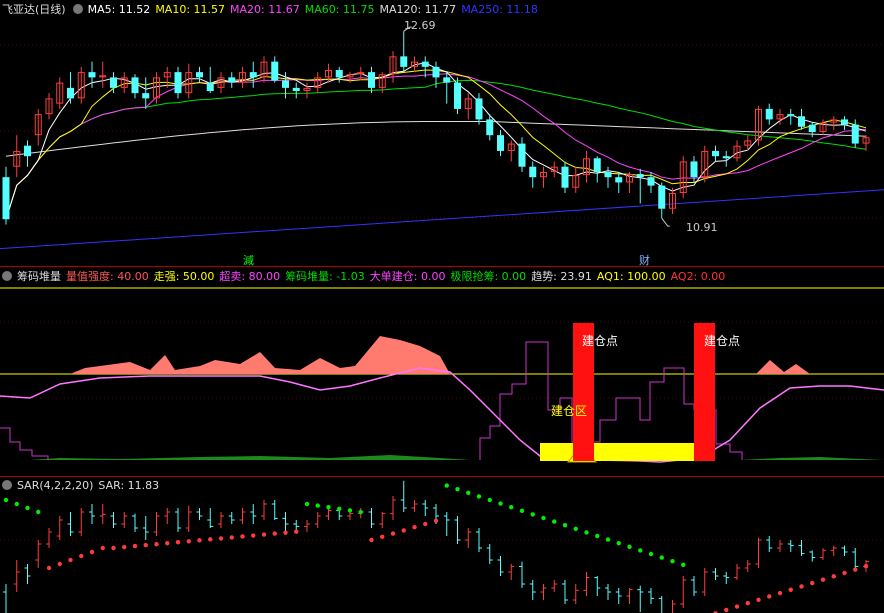 The height and width of the screenshot is (613, 884). Describe the element at coordinates (644, 260) in the screenshot. I see `finance-marker: 财` at that location.